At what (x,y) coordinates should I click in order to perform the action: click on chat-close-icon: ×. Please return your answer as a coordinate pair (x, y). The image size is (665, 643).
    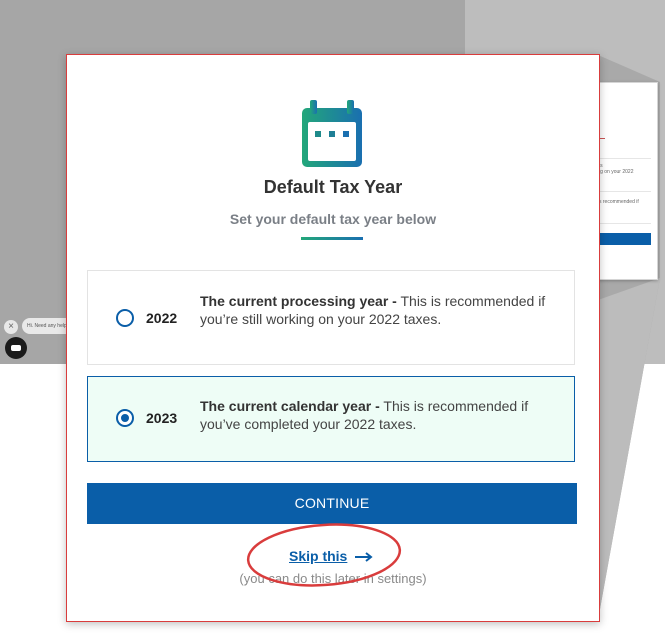
    Looking at the image, I should click on (11, 327).